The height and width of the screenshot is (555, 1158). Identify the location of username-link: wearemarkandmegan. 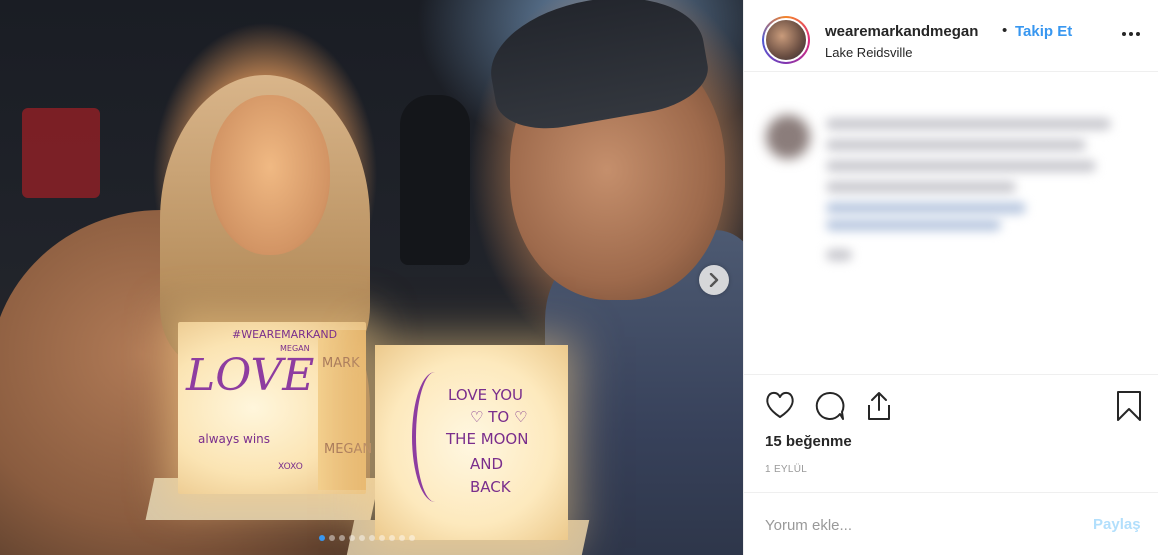
(901, 31).